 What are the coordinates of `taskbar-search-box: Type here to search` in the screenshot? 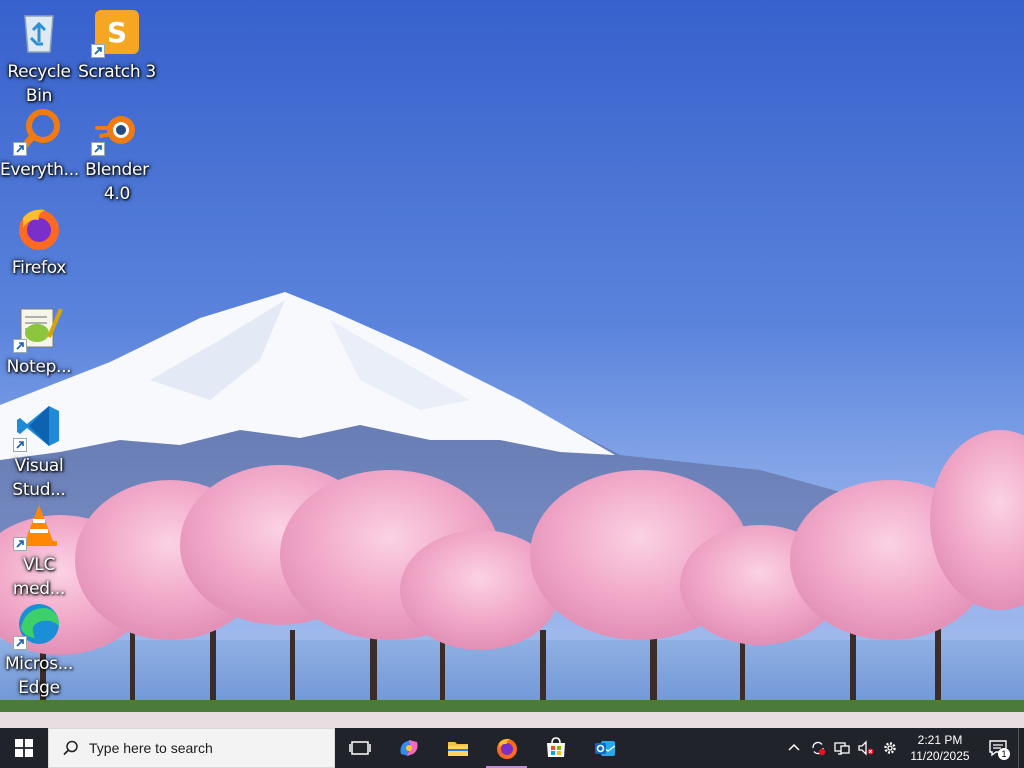 It's located at (191, 748).